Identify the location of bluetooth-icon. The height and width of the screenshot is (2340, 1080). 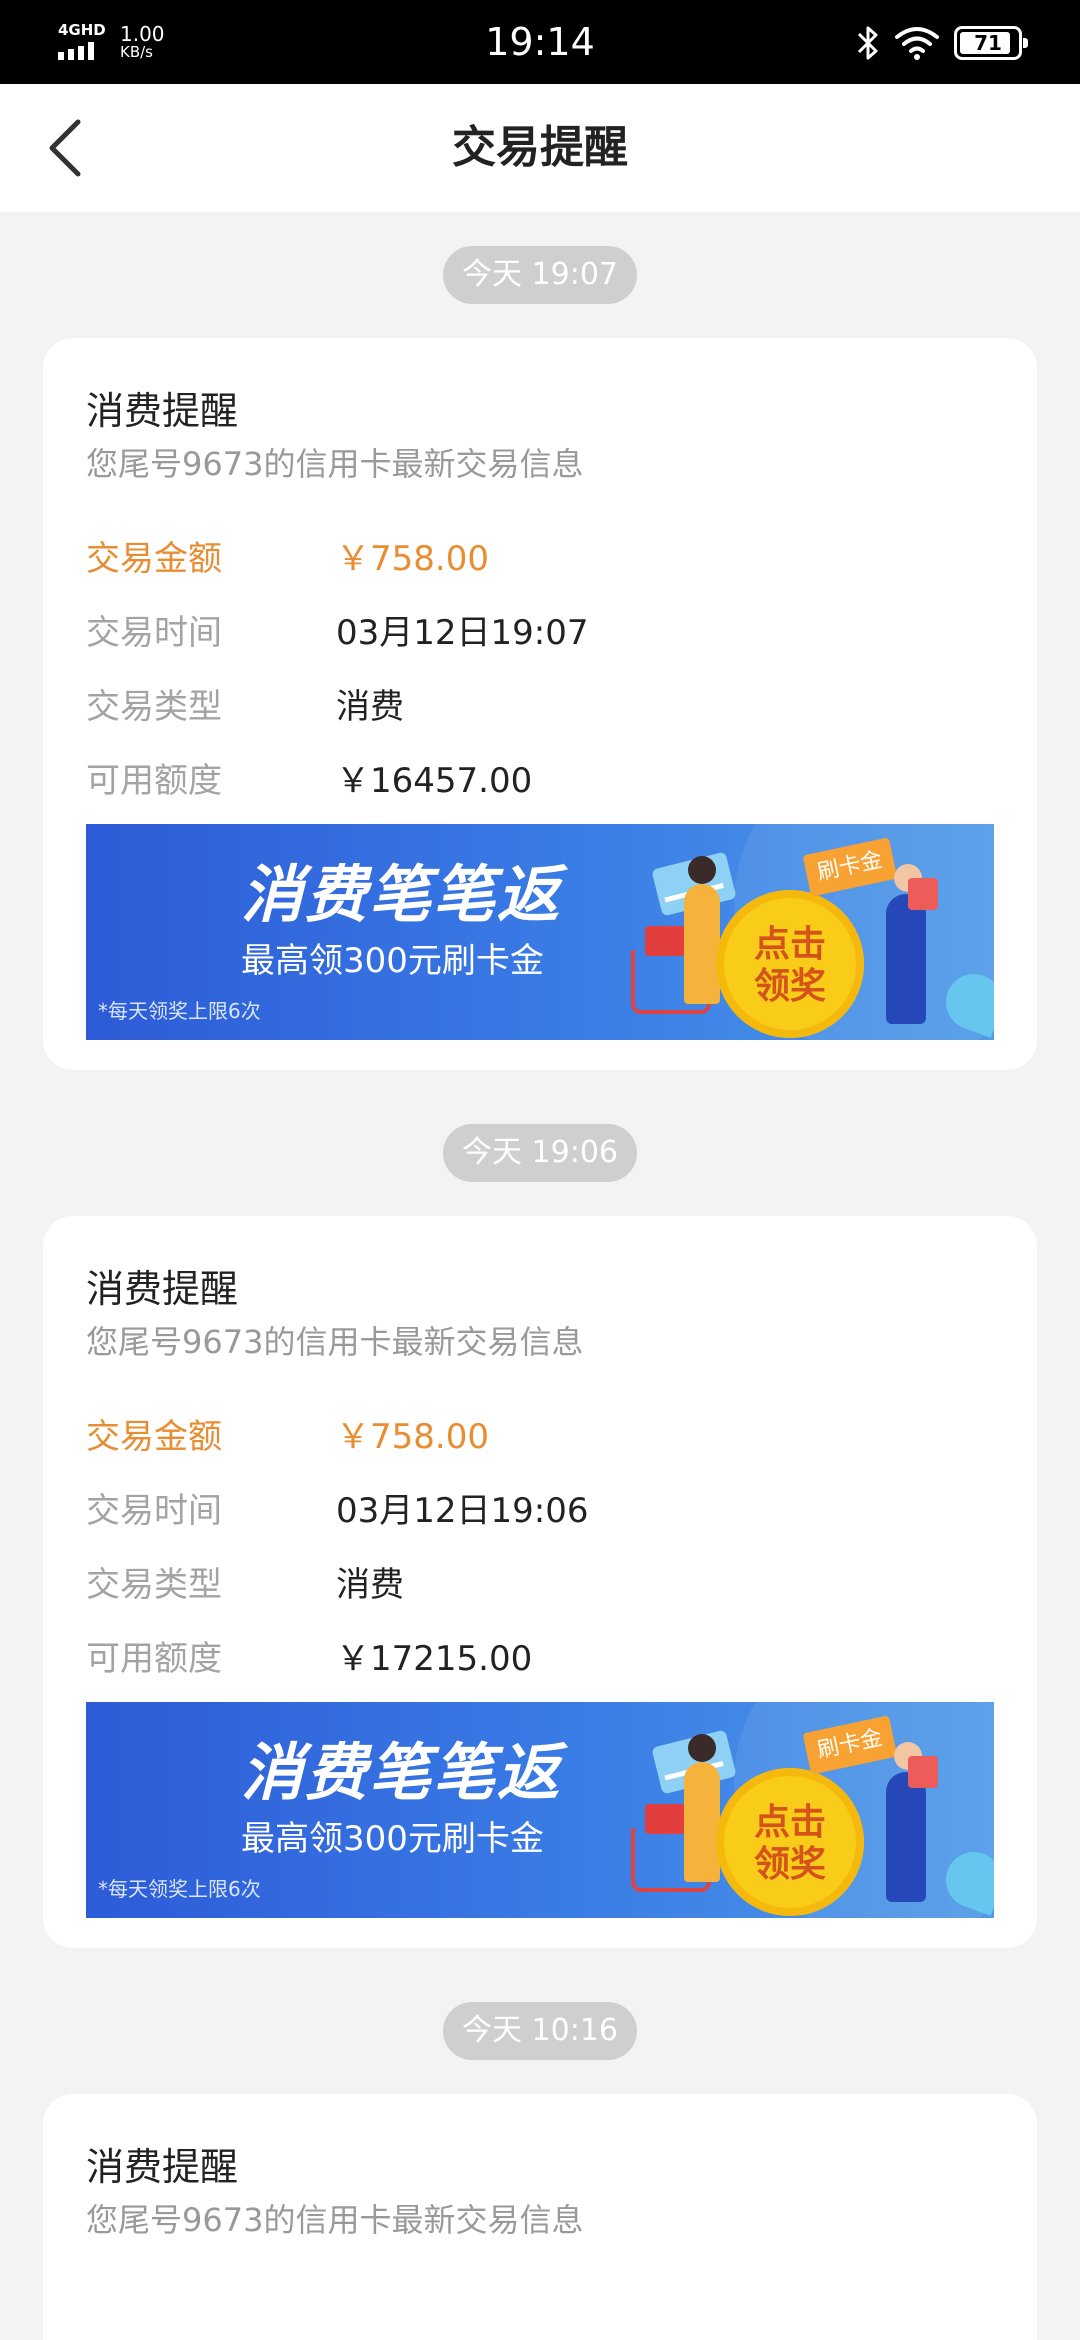
(867, 43).